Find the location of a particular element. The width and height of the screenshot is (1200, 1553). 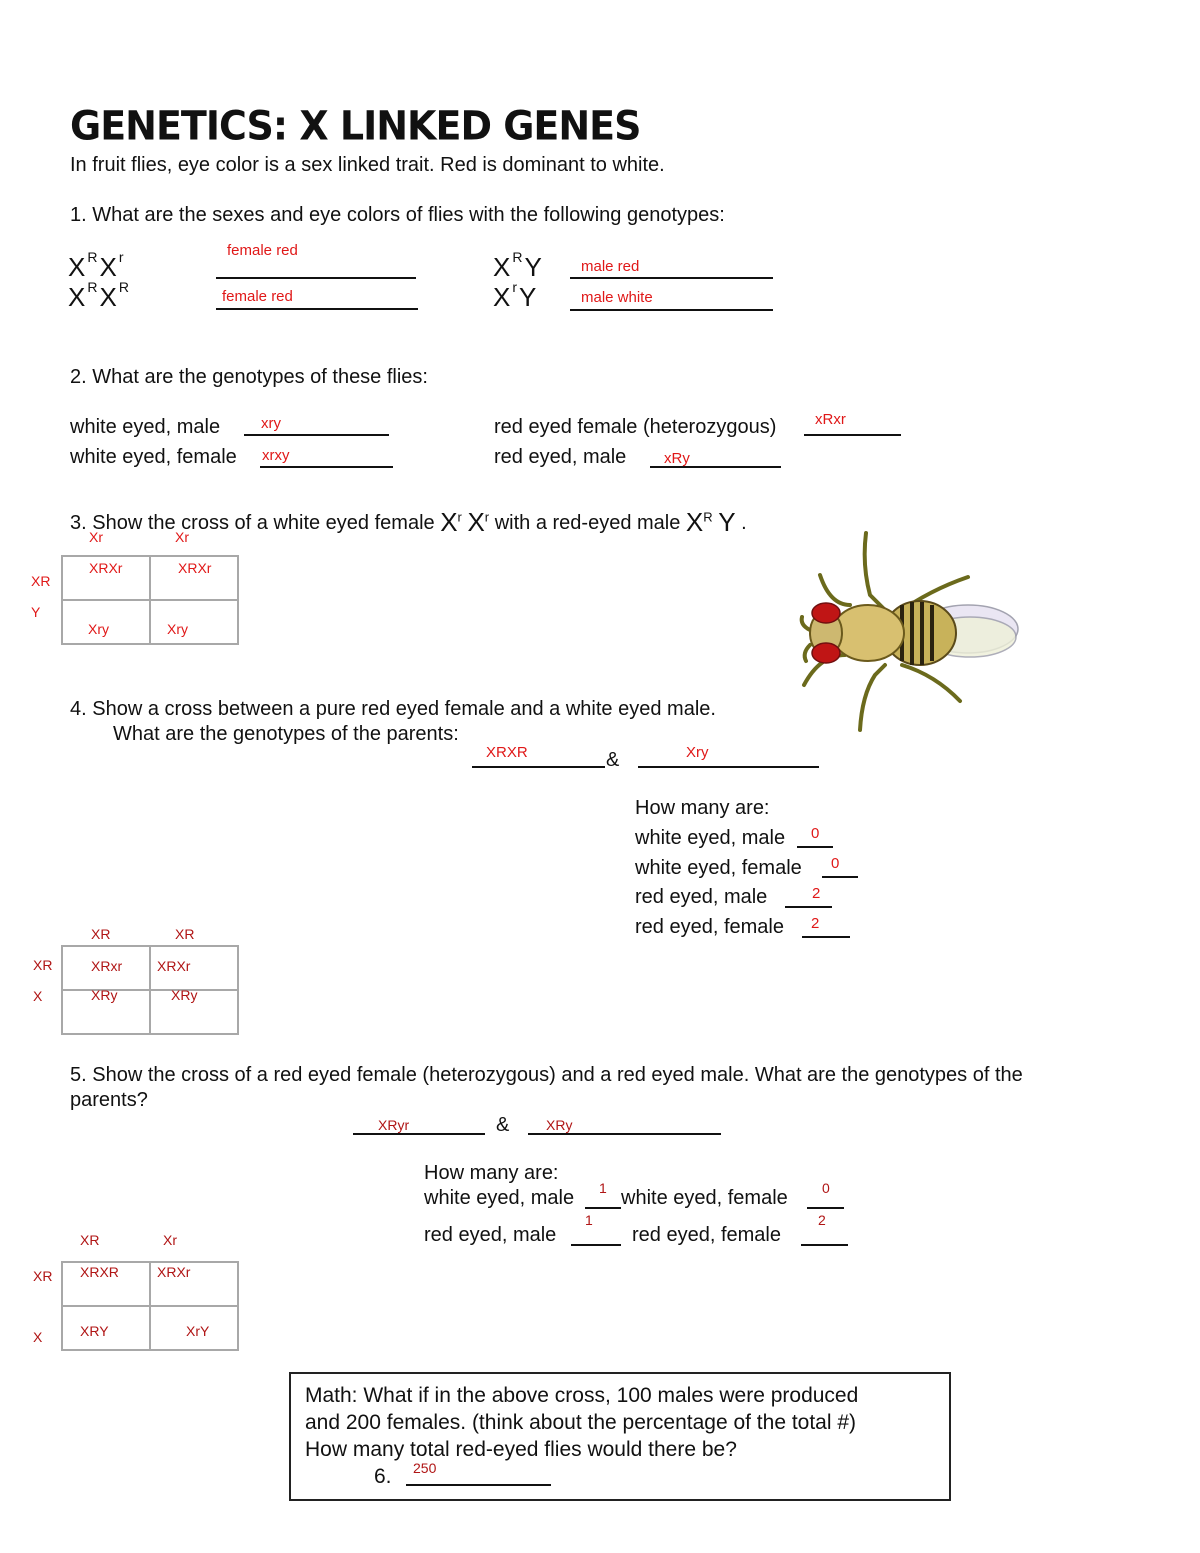

q2-answer-1: xry is located at coordinates (271, 423).